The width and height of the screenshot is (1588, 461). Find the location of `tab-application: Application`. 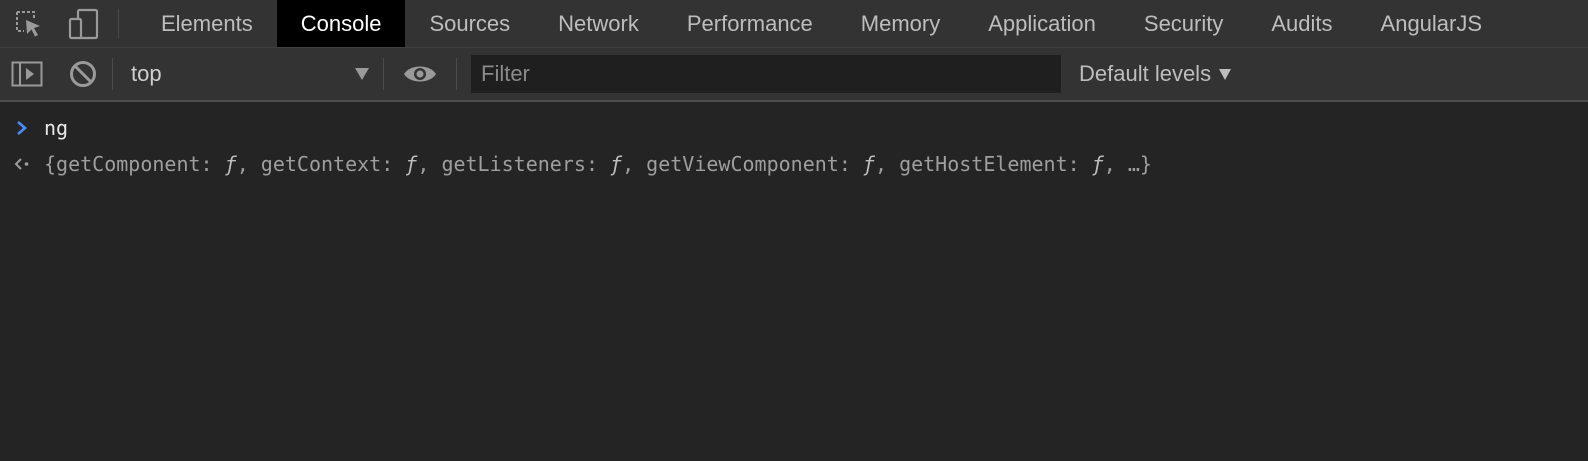

tab-application: Application is located at coordinates (1042, 23).